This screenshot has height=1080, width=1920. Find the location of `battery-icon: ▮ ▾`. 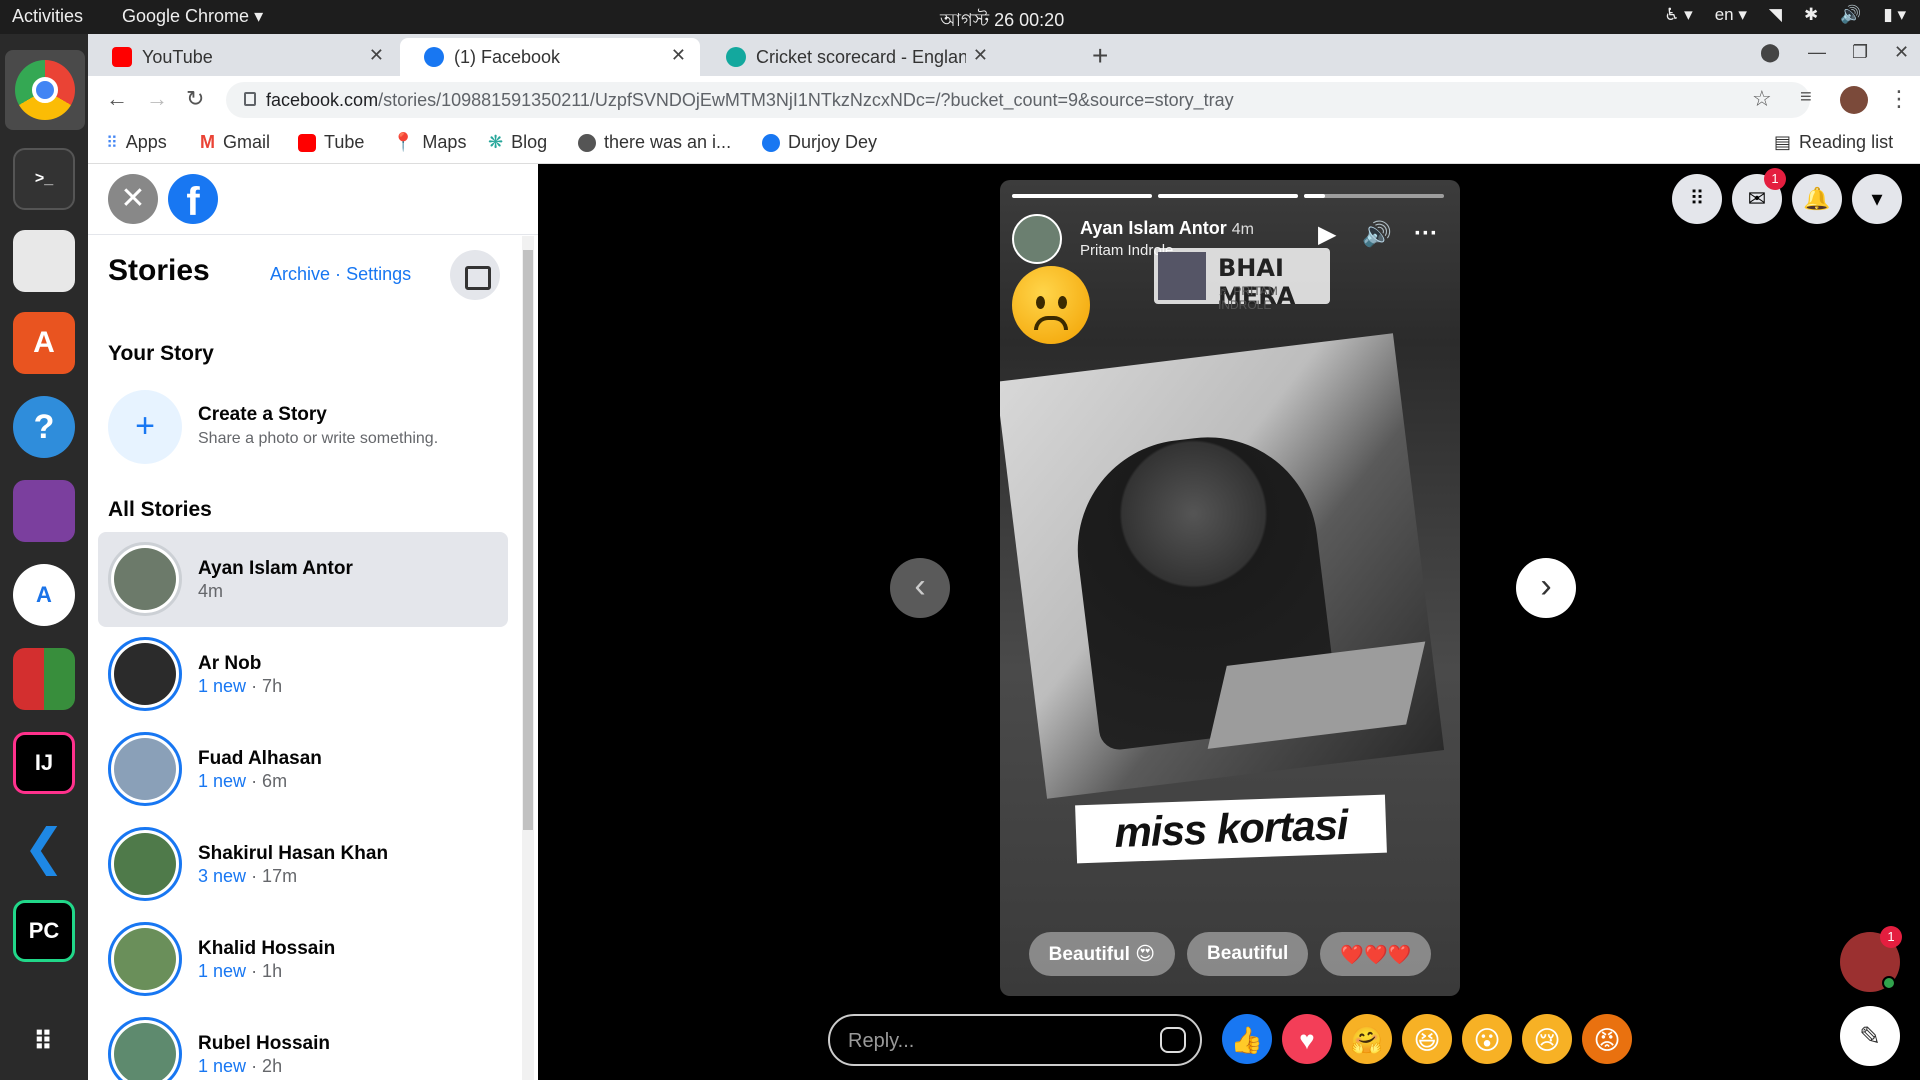

battery-icon: ▮ ▾ is located at coordinates (1894, 15).